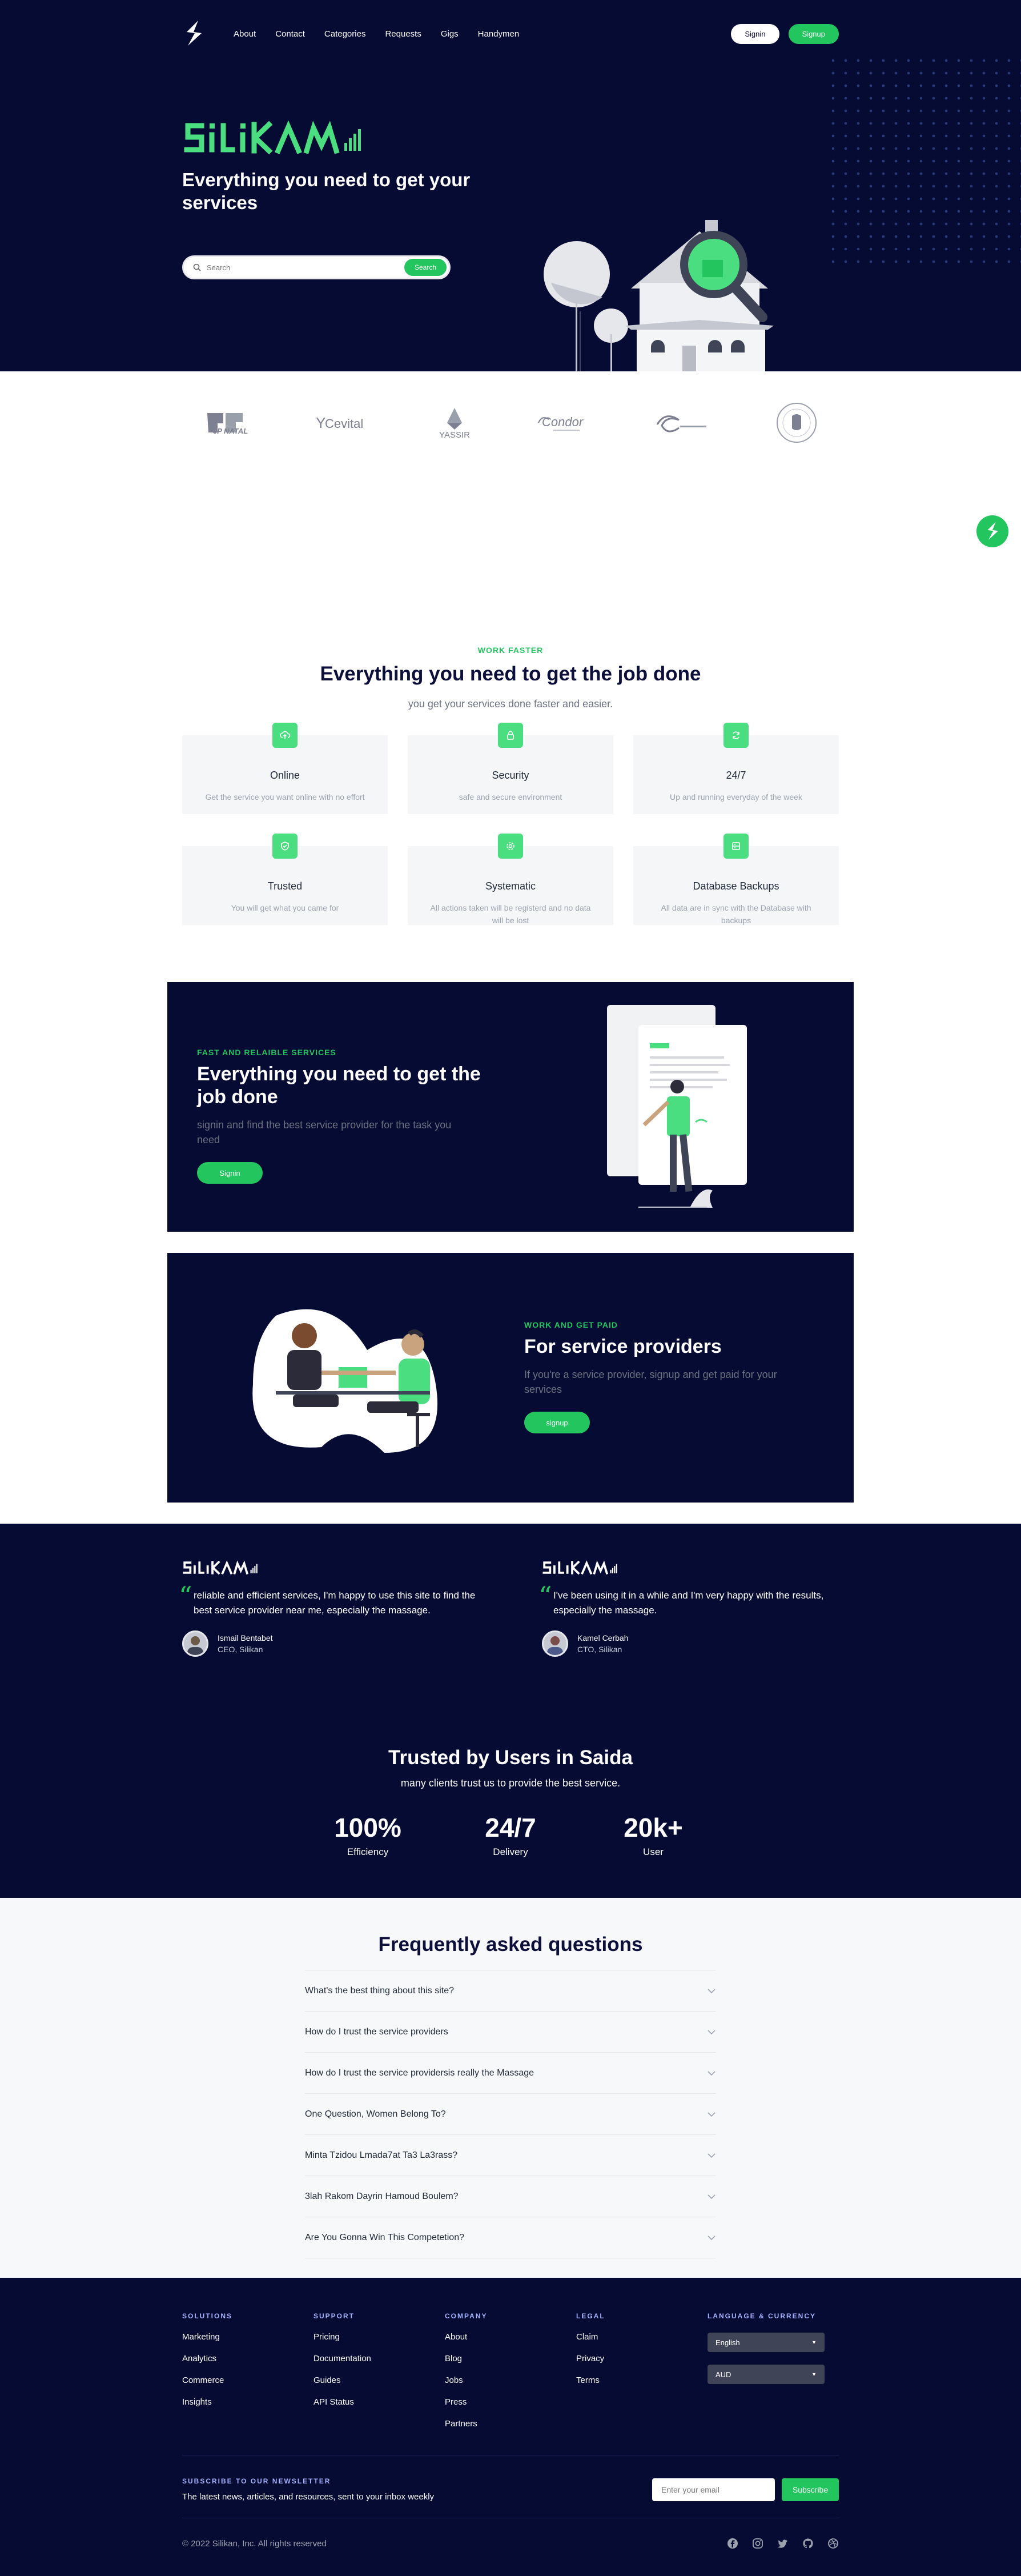  What do you see at coordinates (653, 1827) in the screenshot?
I see `stat-value: 20k+` at bounding box center [653, 1827].